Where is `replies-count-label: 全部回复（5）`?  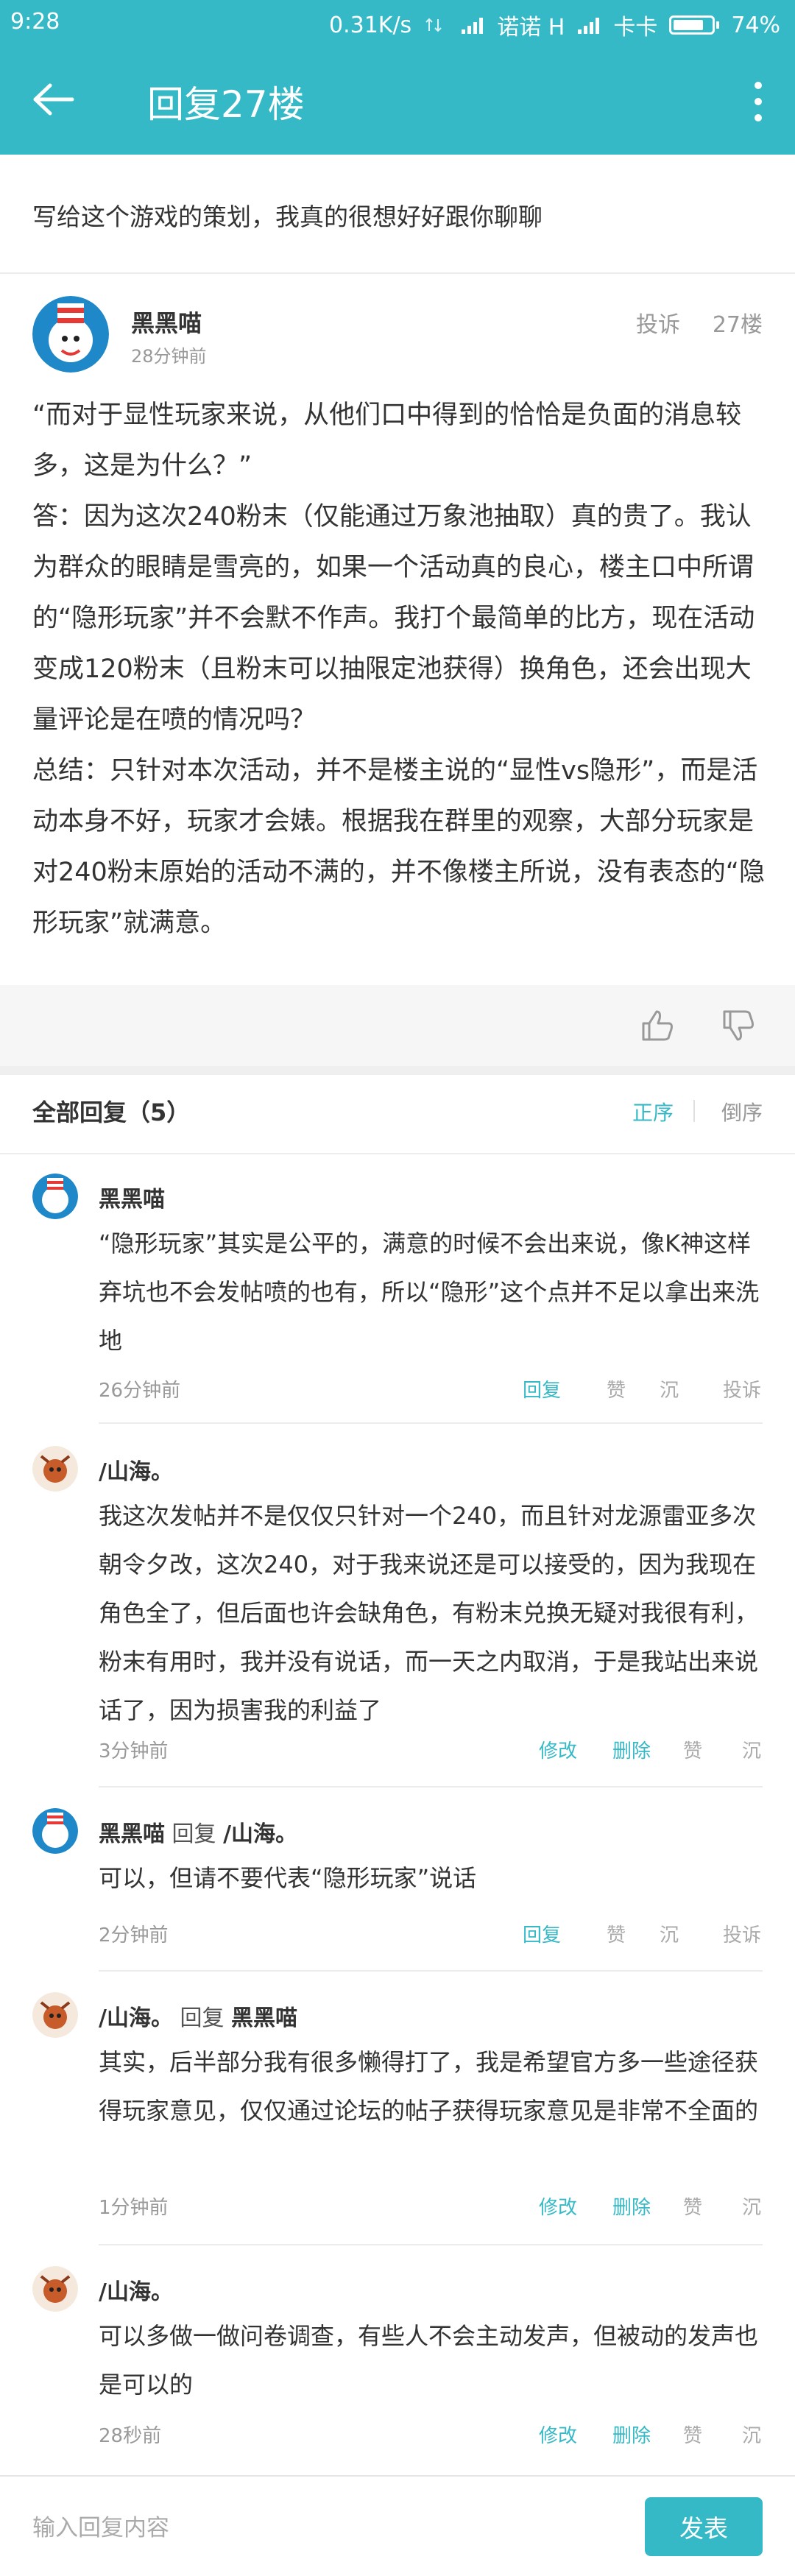 replies-count-label: 全部回复（5） is located at coordinates (111, 1112).